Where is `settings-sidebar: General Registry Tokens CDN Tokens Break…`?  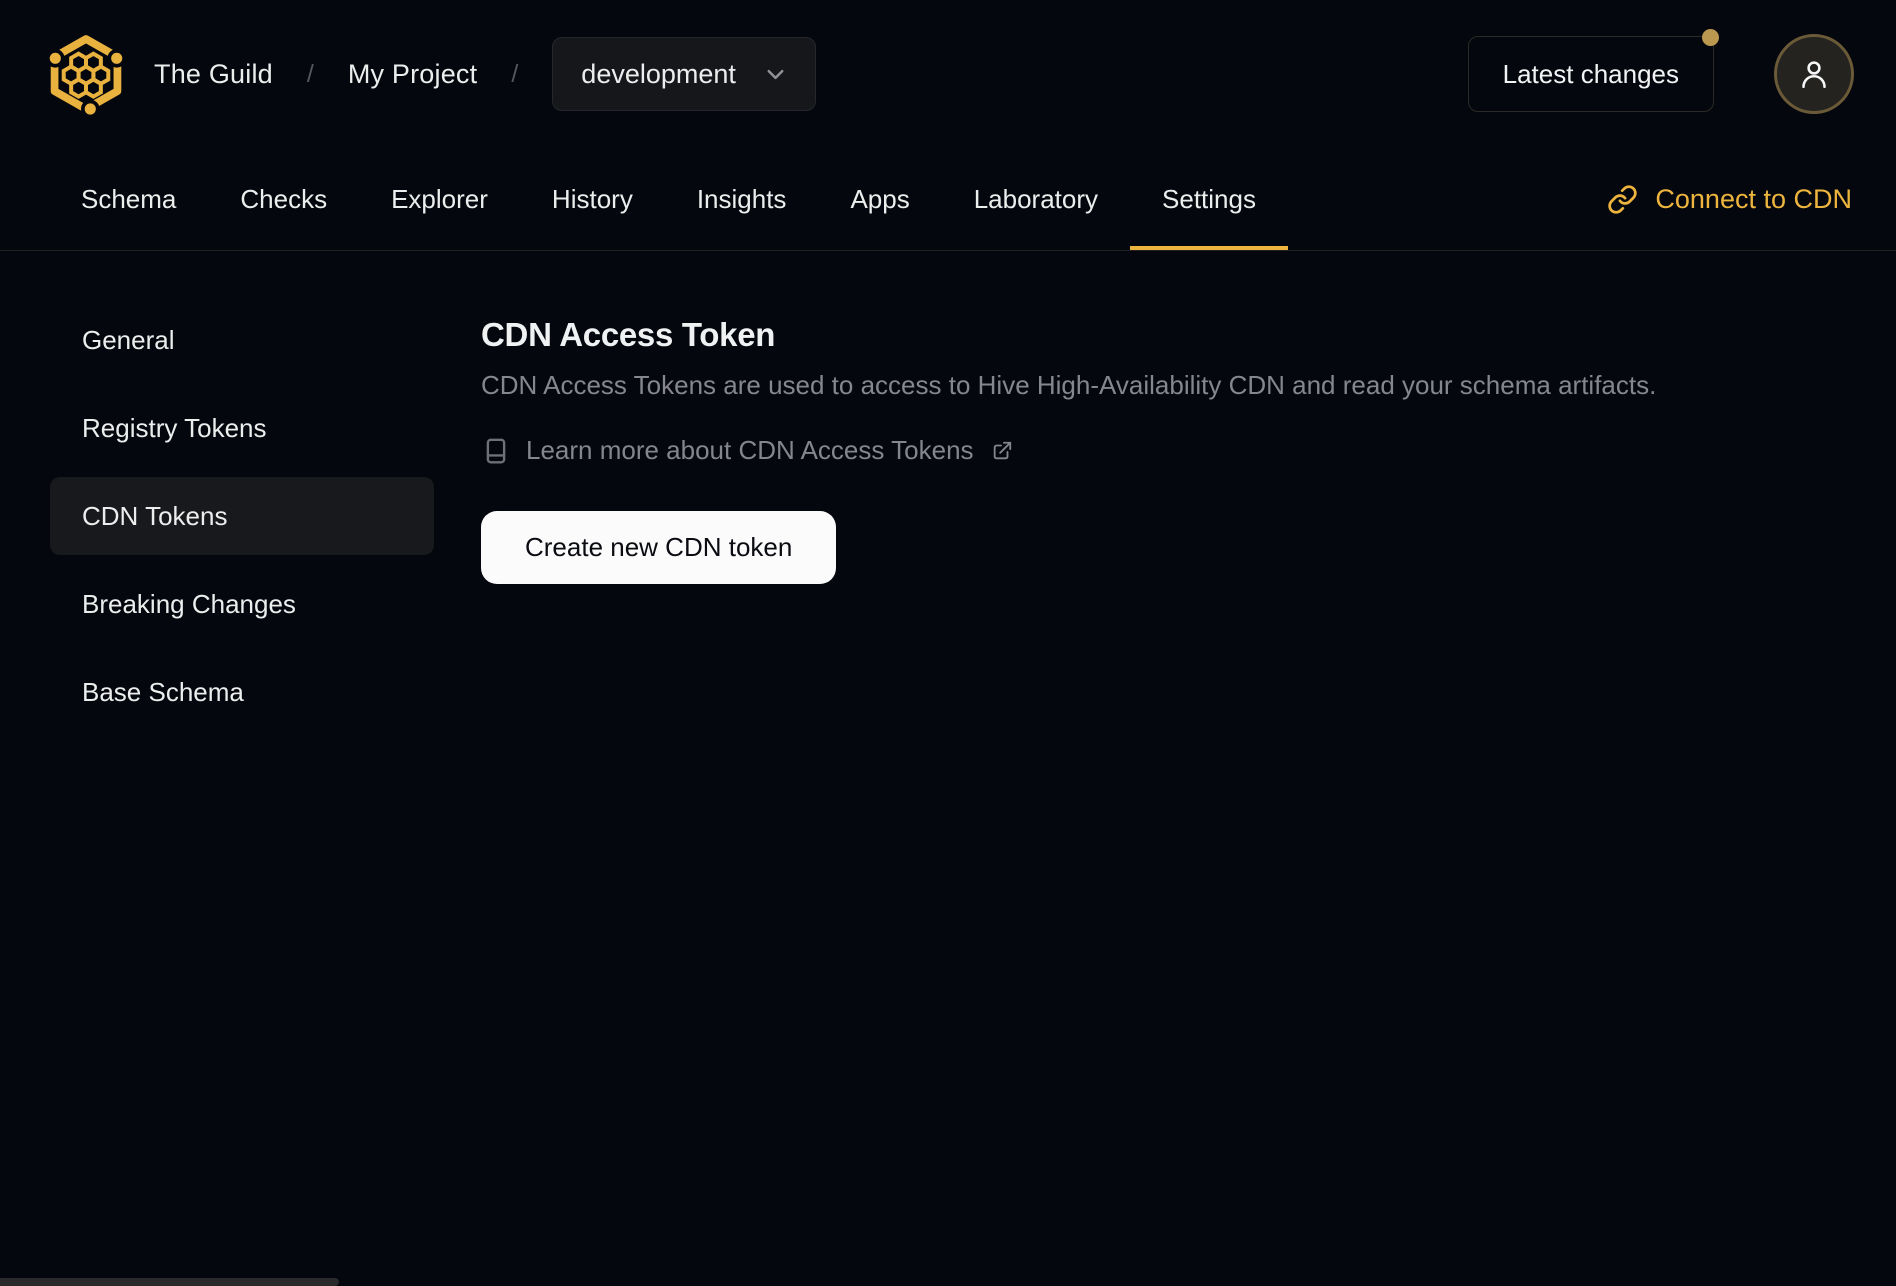 settings-sidebar: General Registry Tokens CDN Tokens Break… is located at coordinates (217, 496).